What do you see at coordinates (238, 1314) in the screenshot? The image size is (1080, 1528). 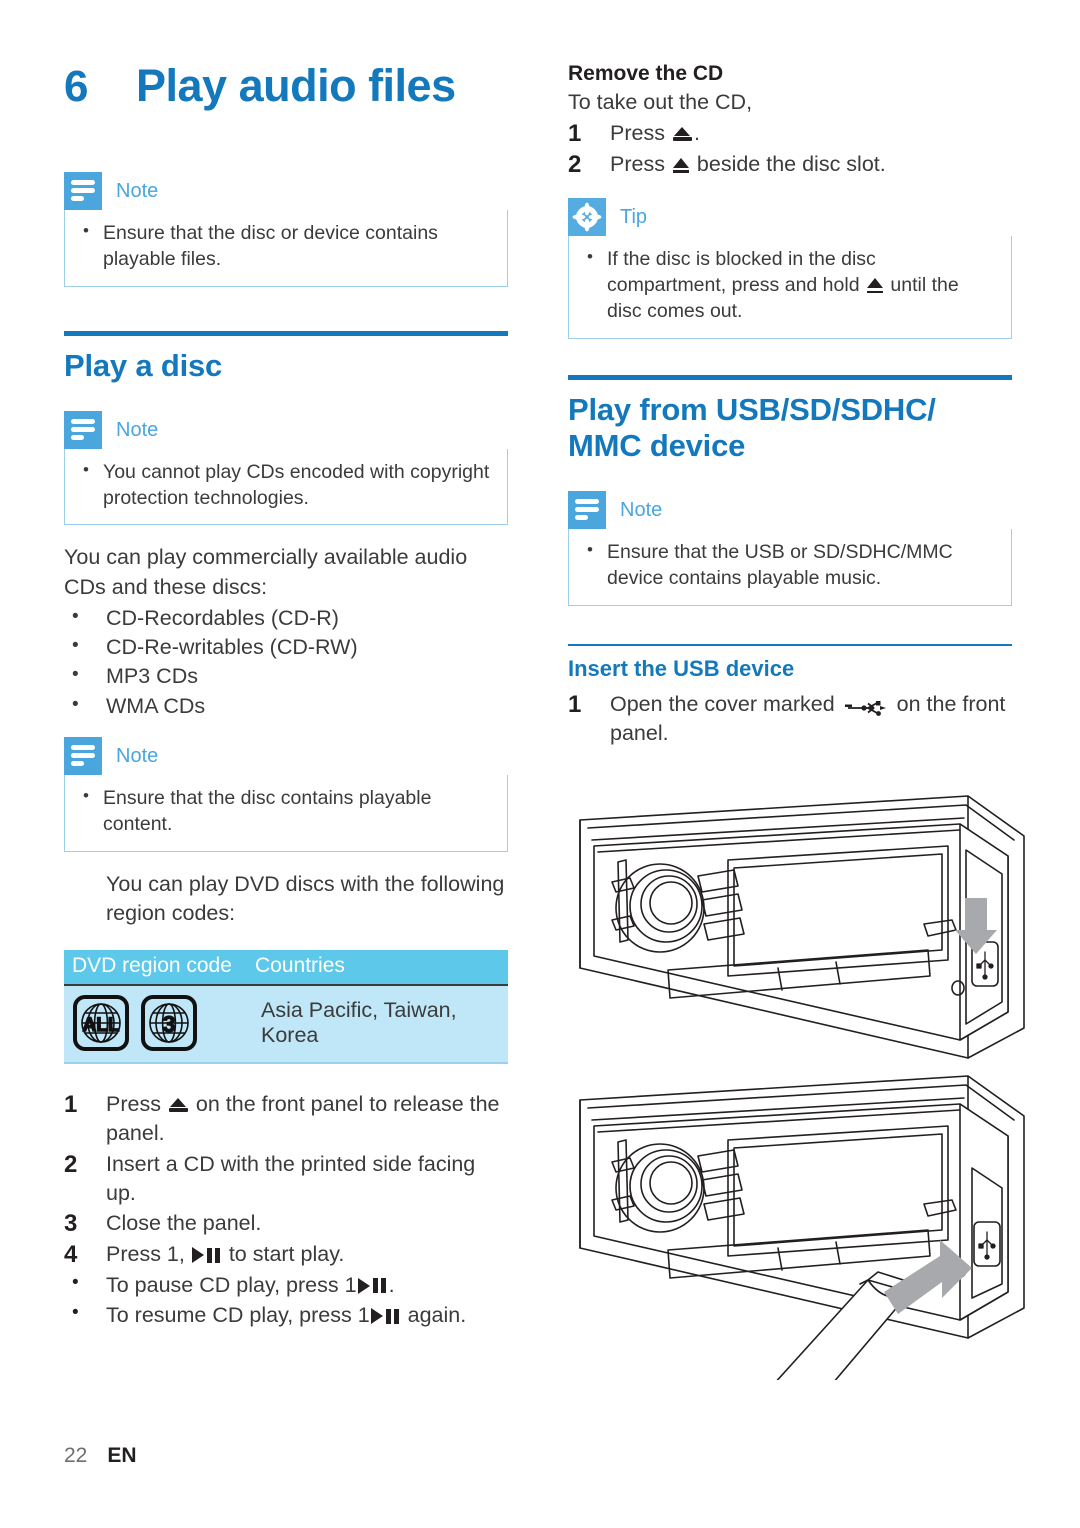 I see `step-text-before: To resume CD play, press 1` at bounding box center [238, 1314].